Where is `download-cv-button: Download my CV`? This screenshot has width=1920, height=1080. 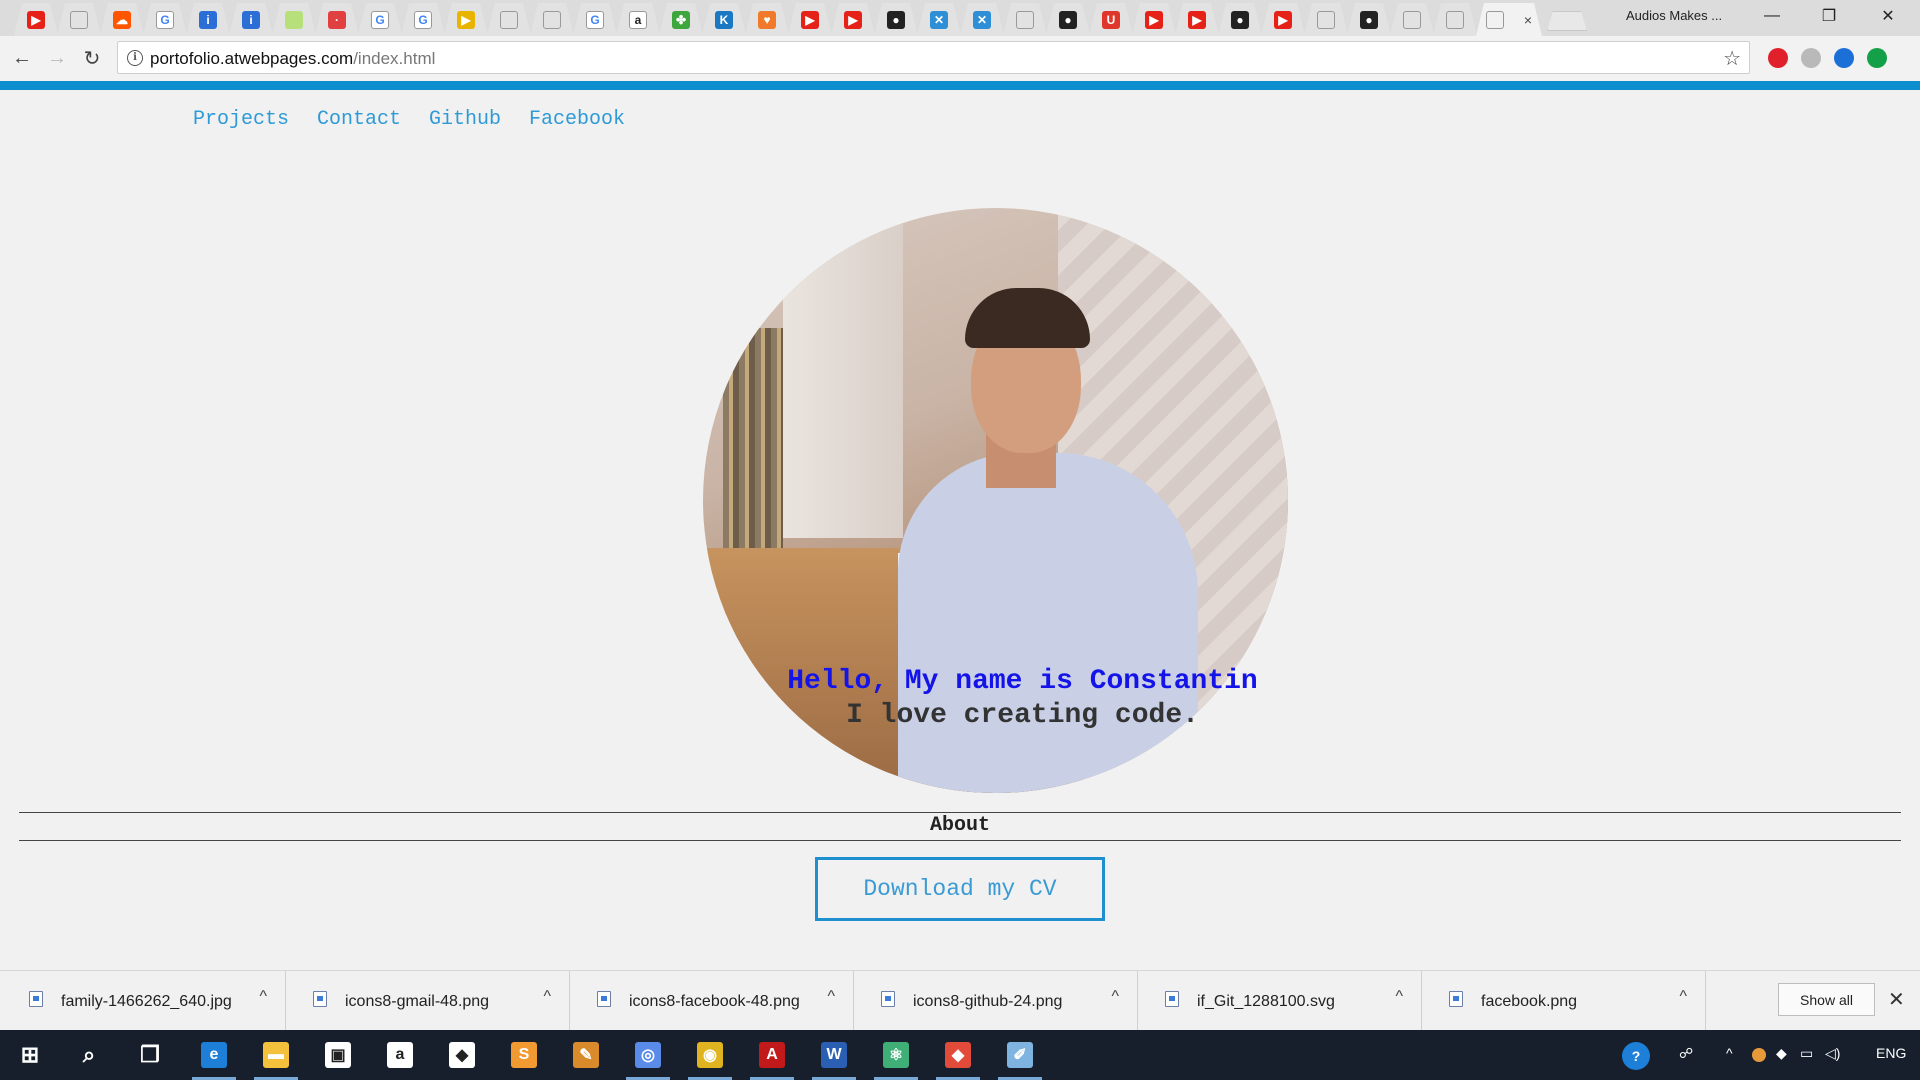 download-cv-button: Download my CV is located at coordinates (960, 889).